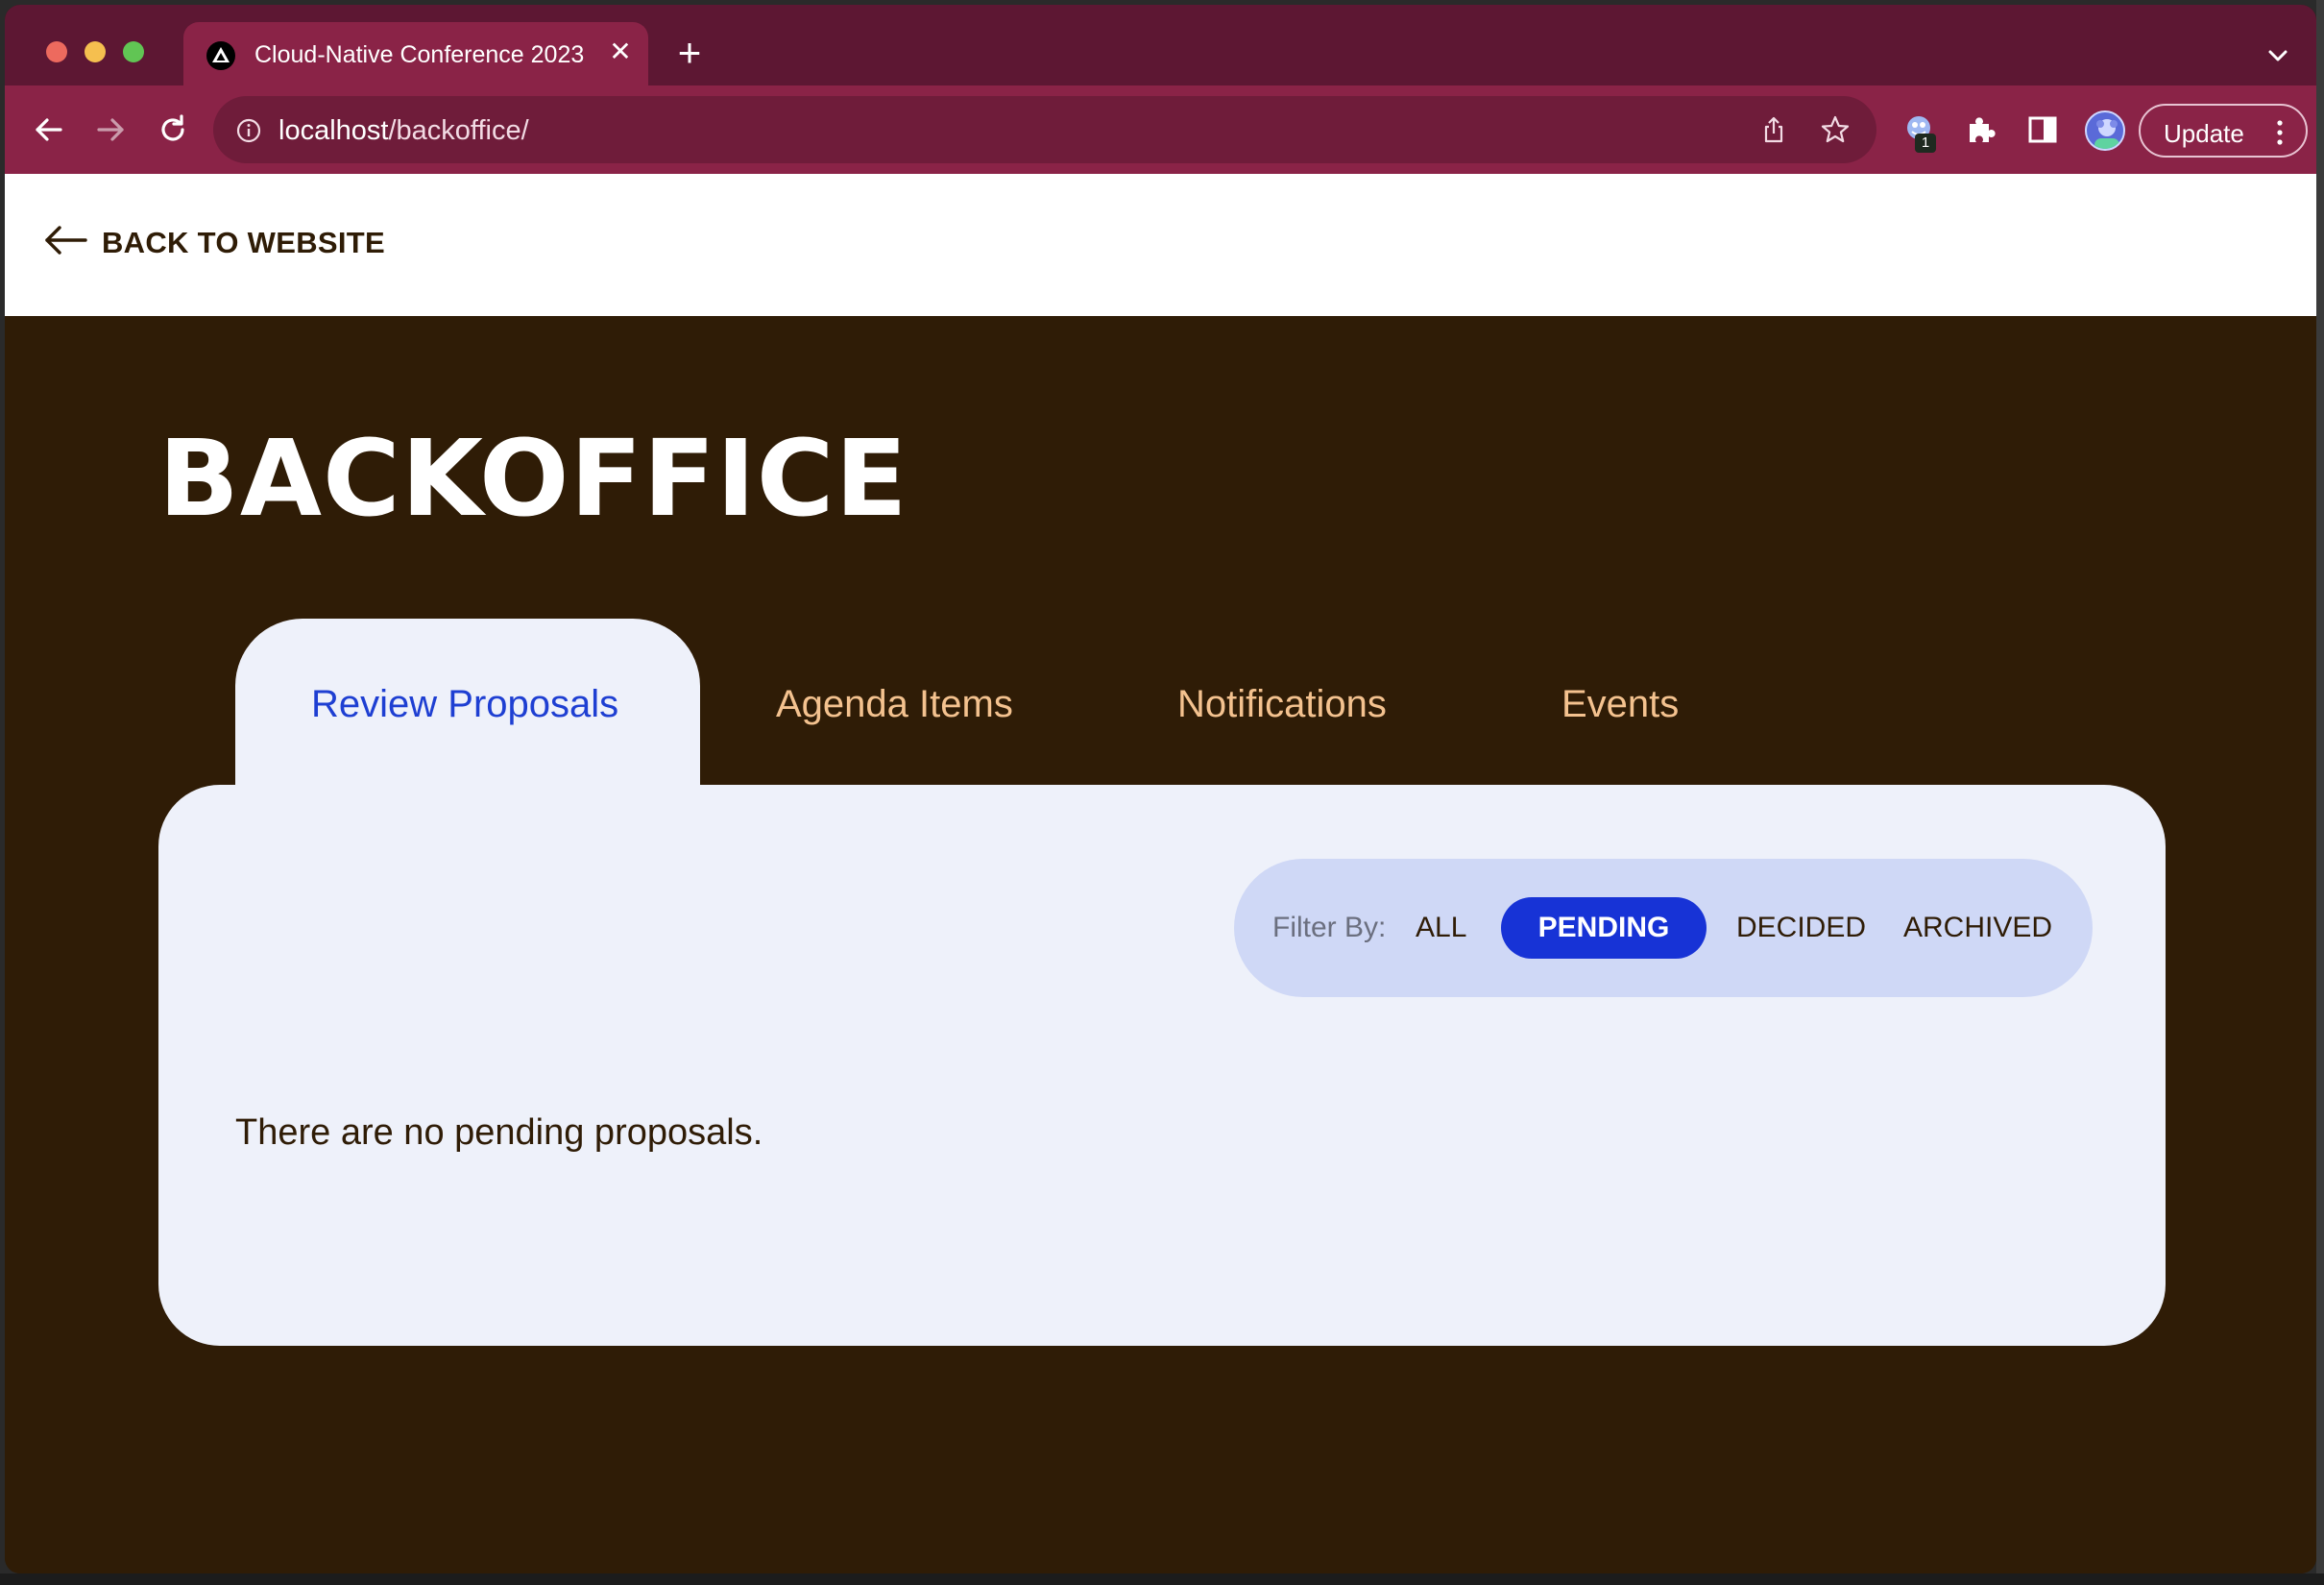 Image resolution: width=2324 pixels, height=1585 pixels. What do you see at coordinates (1160, 245) in the screenshot?
I see `site-topbar: BACK TO WEBSITE` at bounding box center [1160, 245].